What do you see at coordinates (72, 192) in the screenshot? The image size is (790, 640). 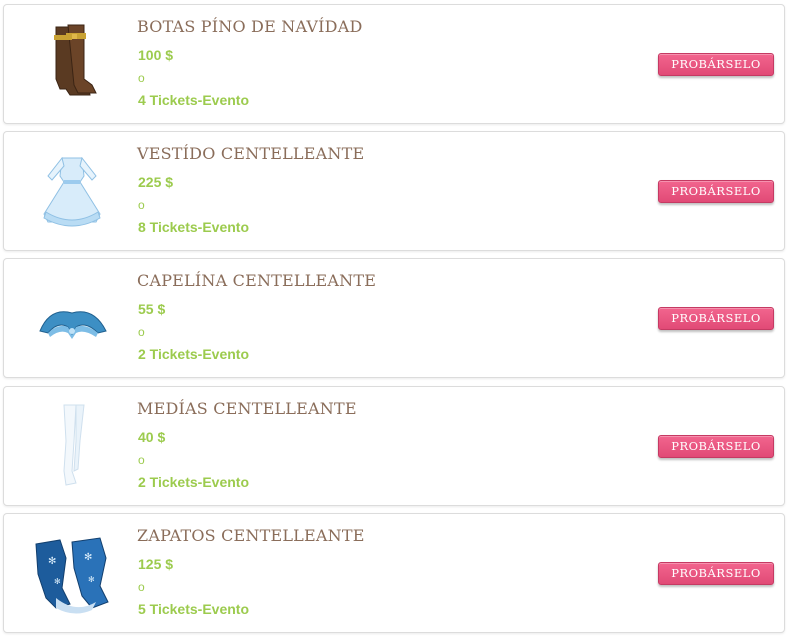 I see `dress-icon` at bounding box center [72, 192].